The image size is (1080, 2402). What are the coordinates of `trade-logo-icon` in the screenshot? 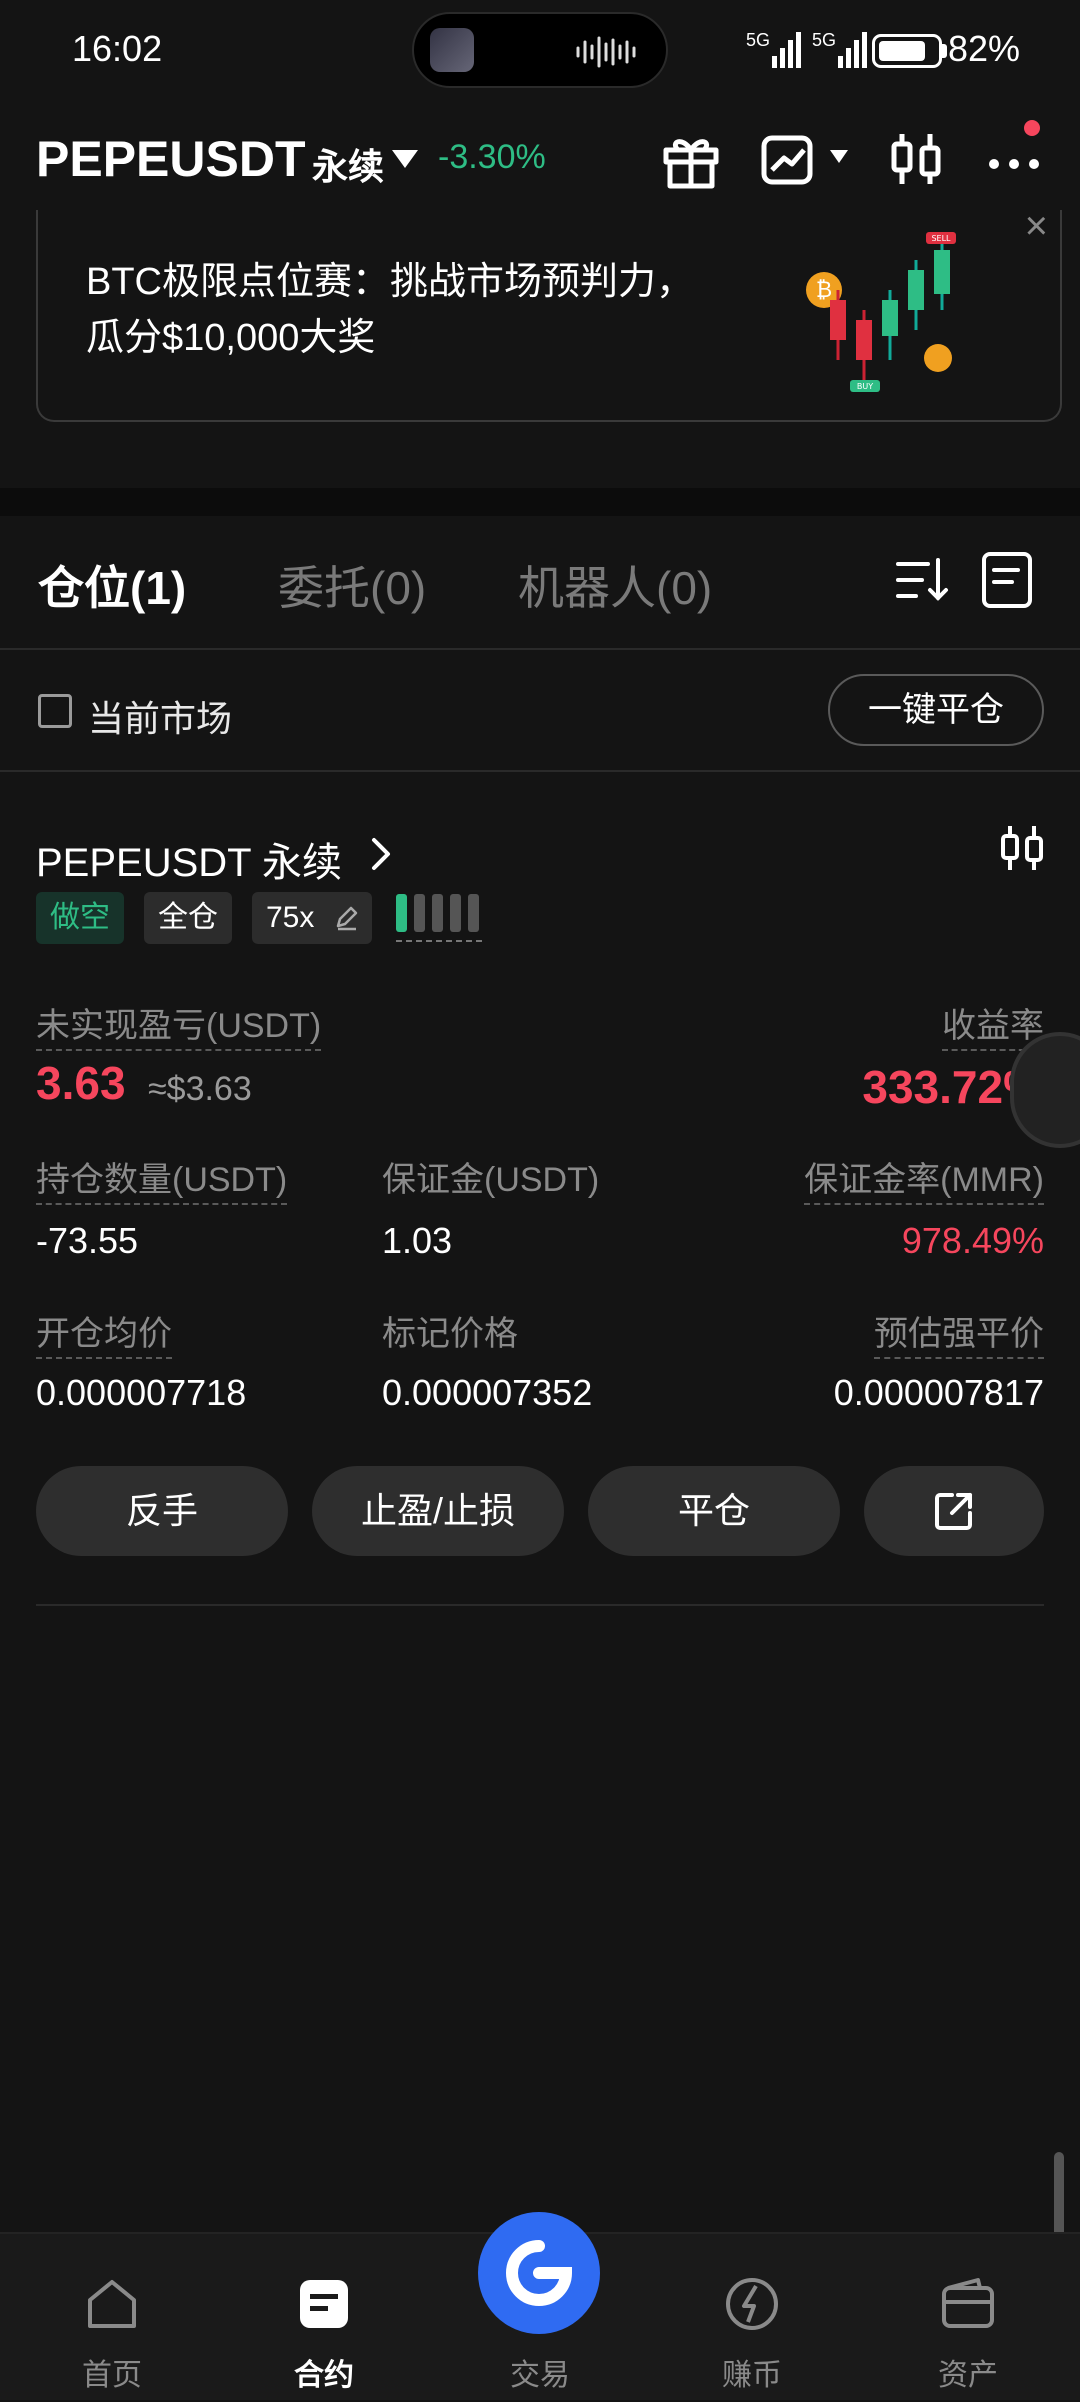 It's located at (539, 2273).